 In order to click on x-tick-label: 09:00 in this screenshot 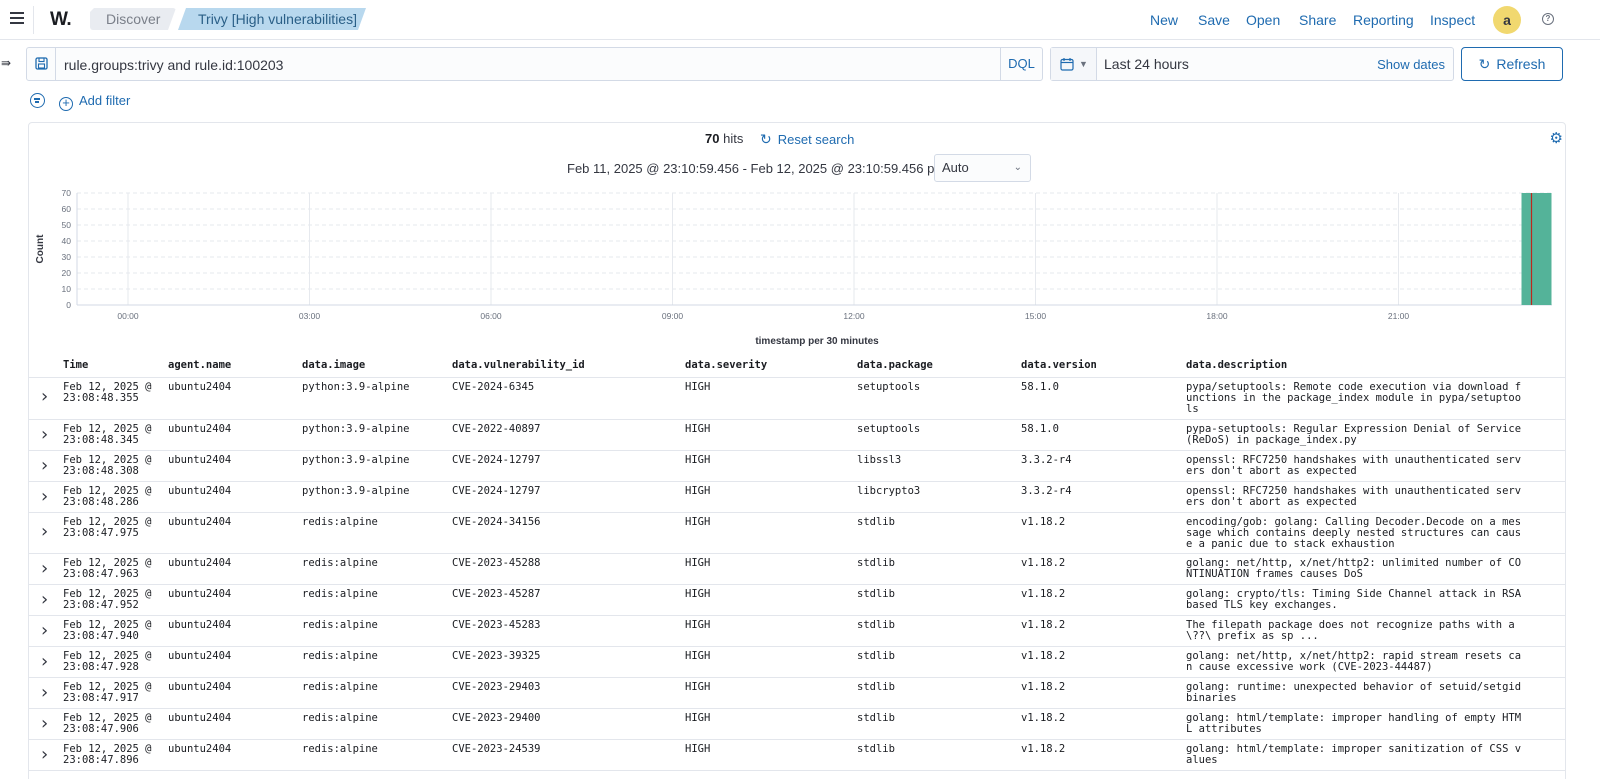, I will do `click(673, 316)`.